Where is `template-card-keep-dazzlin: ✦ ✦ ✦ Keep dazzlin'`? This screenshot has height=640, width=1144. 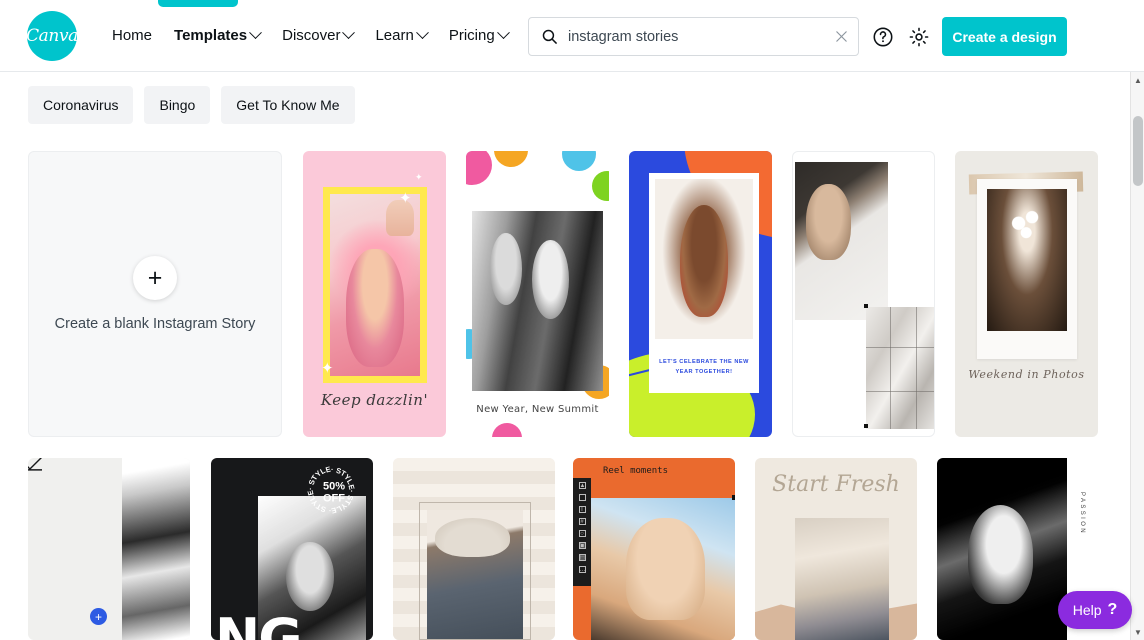
template-card-keep-dazzlin: ✦ ✦ ✦ Keep dazzlin' is located at coordinates (374, 294).